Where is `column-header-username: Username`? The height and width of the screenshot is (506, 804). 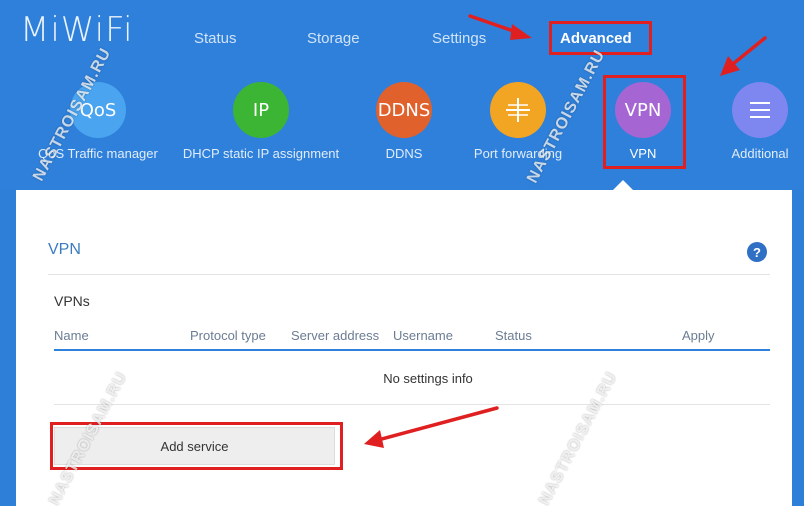
column-header-username: Username is located at coordinates (423, 335).